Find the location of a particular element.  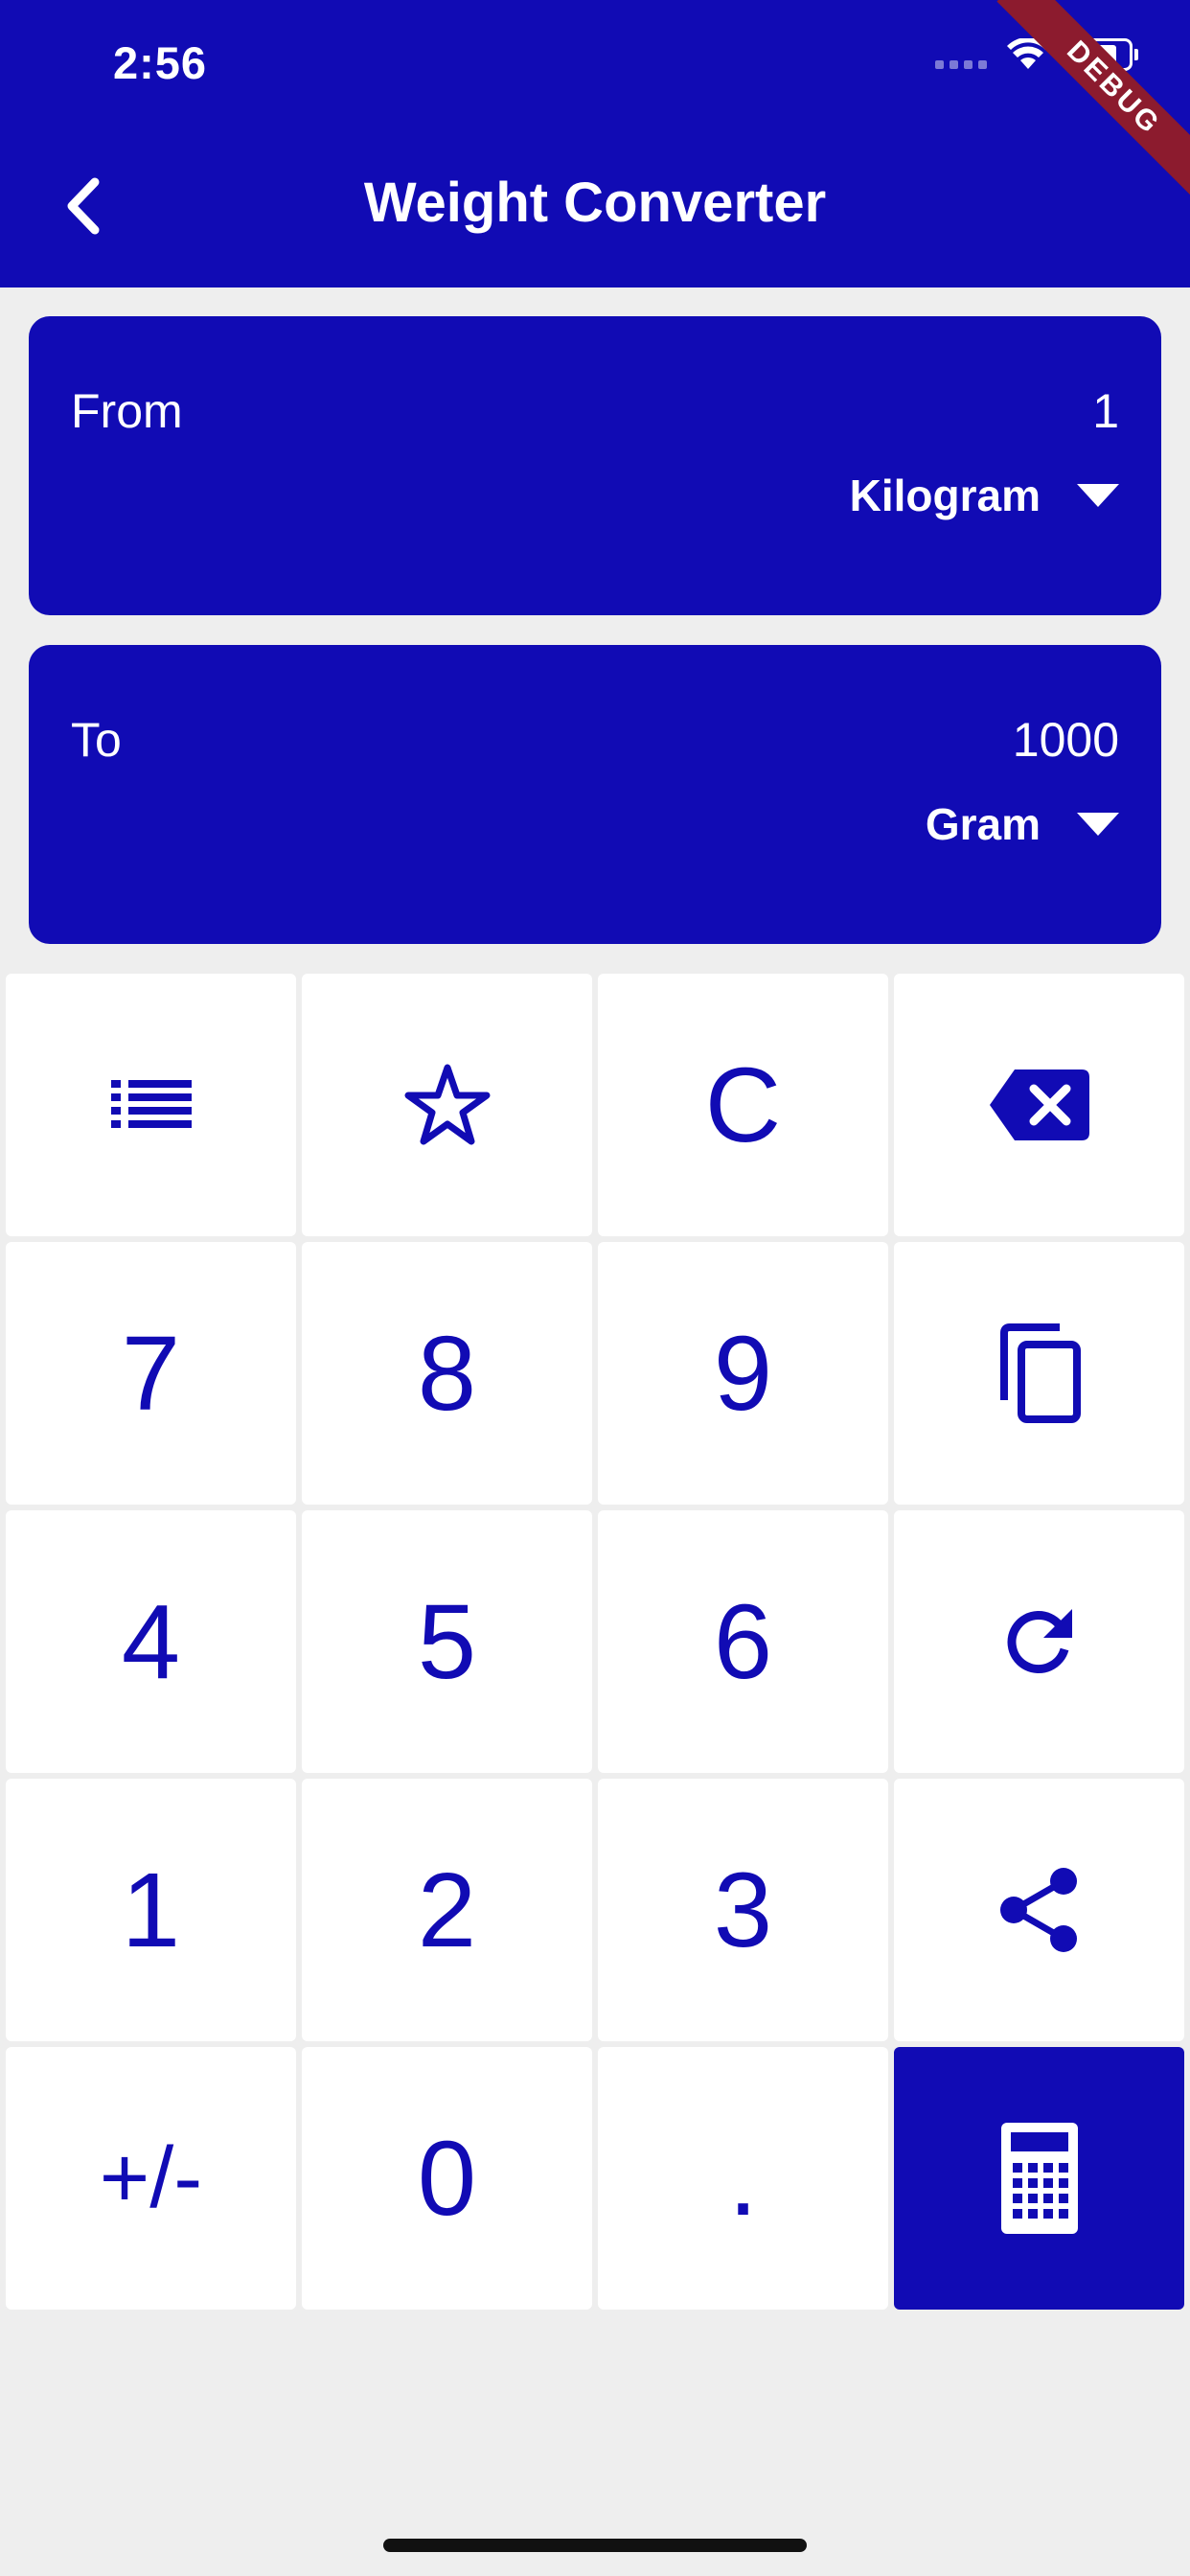

page-title: Weight Converter is located at coordinates (595, 203).